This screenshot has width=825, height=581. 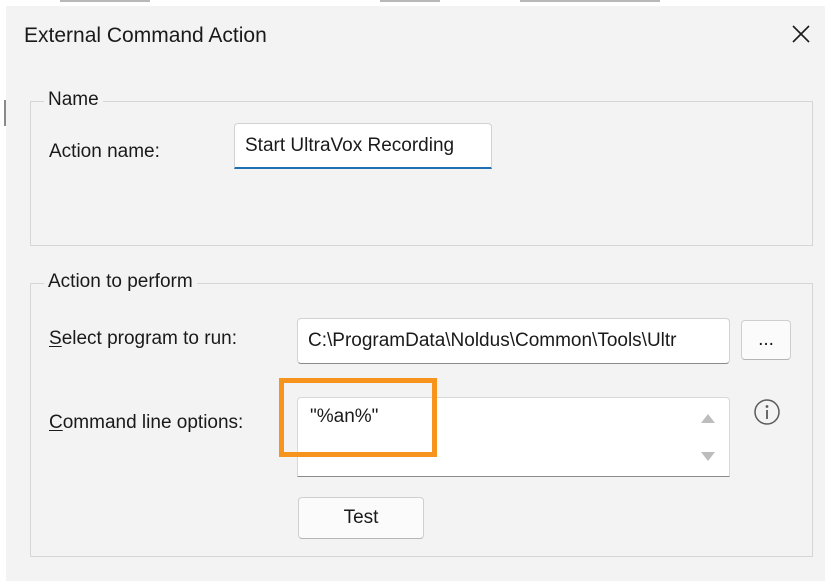 I want to click on program-path-input: C:\ProgramData\Noldus\Common\Tools\Ultr, so click(x=513, y=341).